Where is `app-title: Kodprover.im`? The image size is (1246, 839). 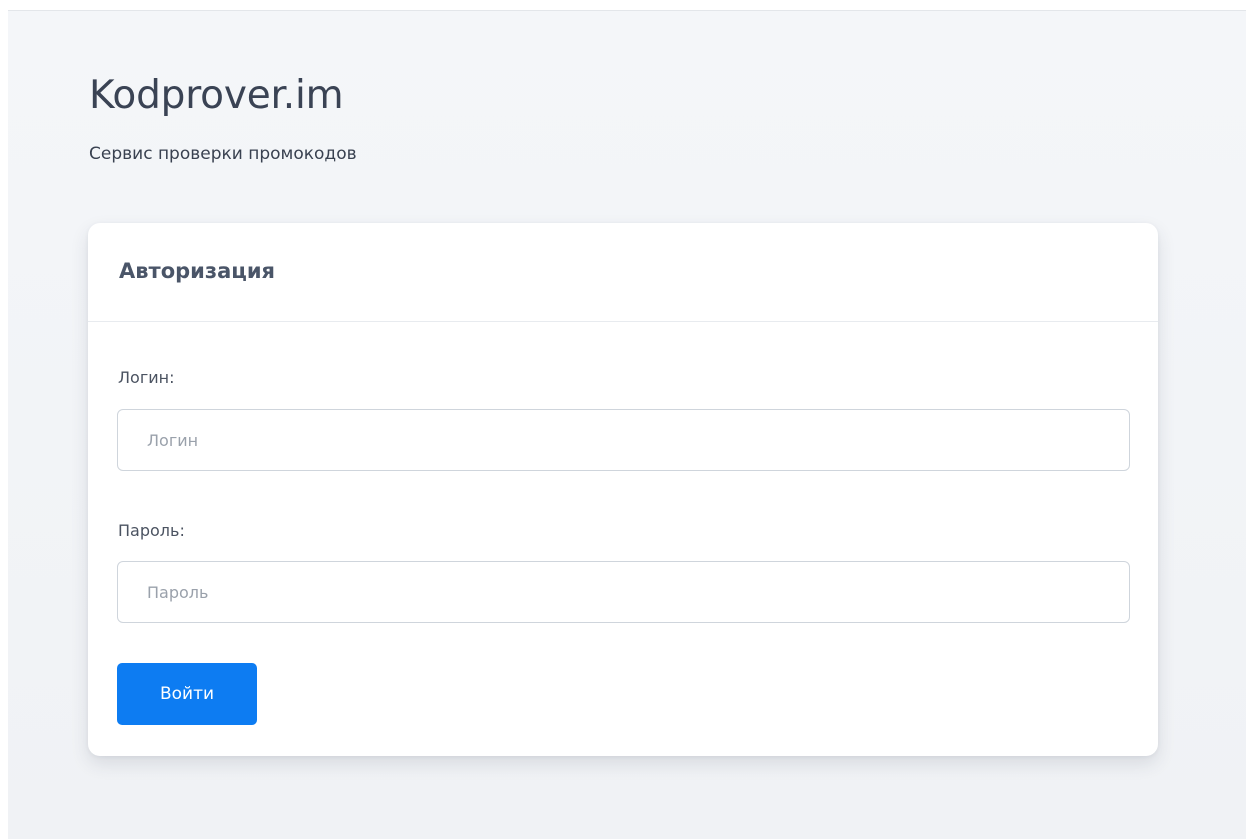 app-title: Kodprover.im is located at coordinates (216, 95).